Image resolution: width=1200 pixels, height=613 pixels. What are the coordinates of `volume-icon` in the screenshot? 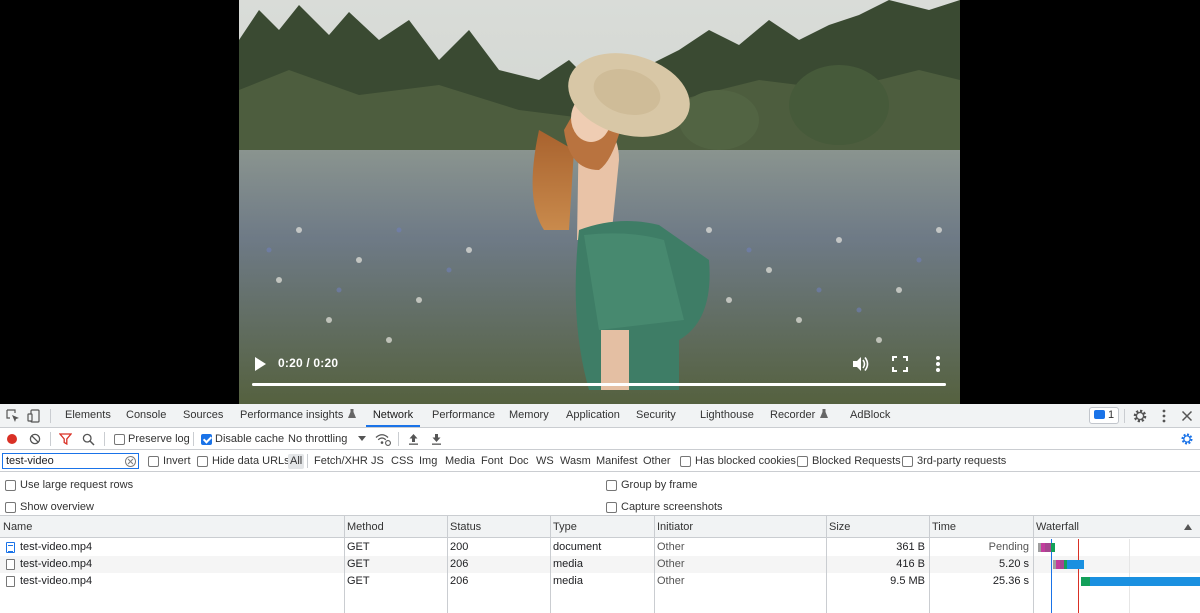 It's located at (861, 364).